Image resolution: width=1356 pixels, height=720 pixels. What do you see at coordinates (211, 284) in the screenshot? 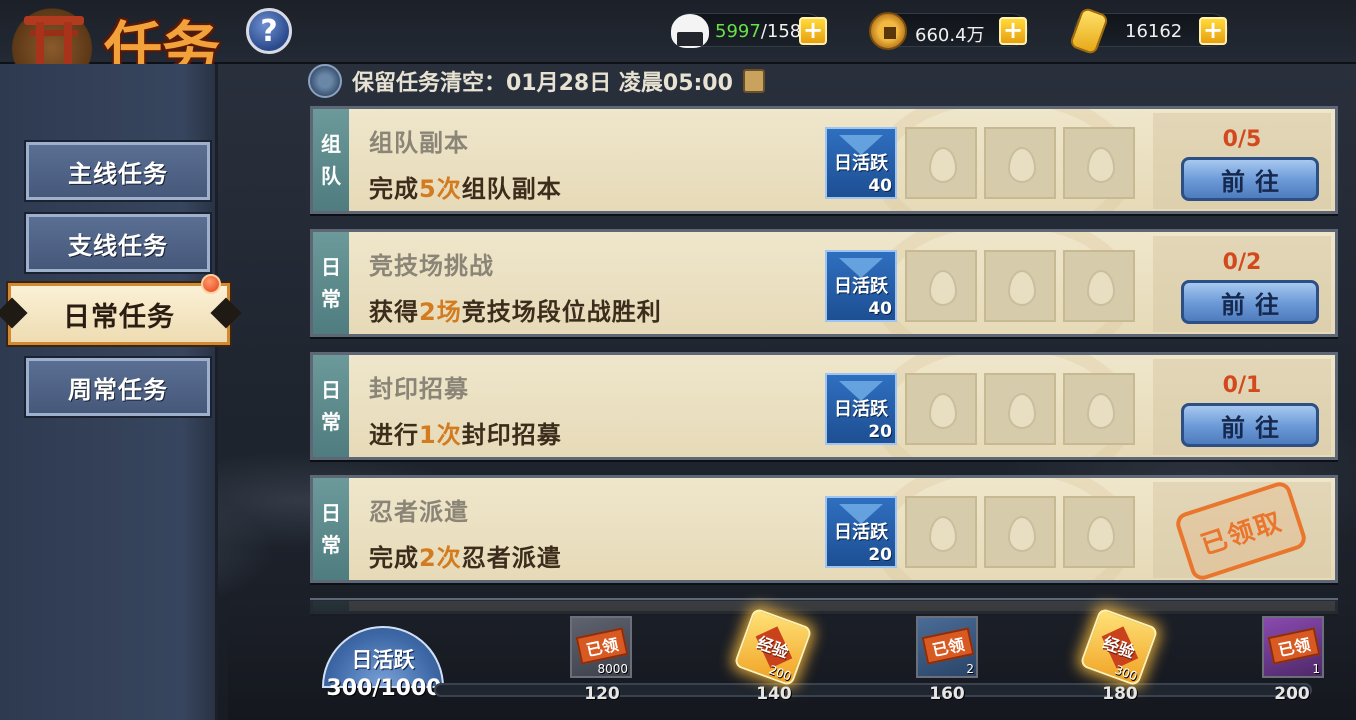
I see `notification-dot-icon` at bounding box center [211, 284].